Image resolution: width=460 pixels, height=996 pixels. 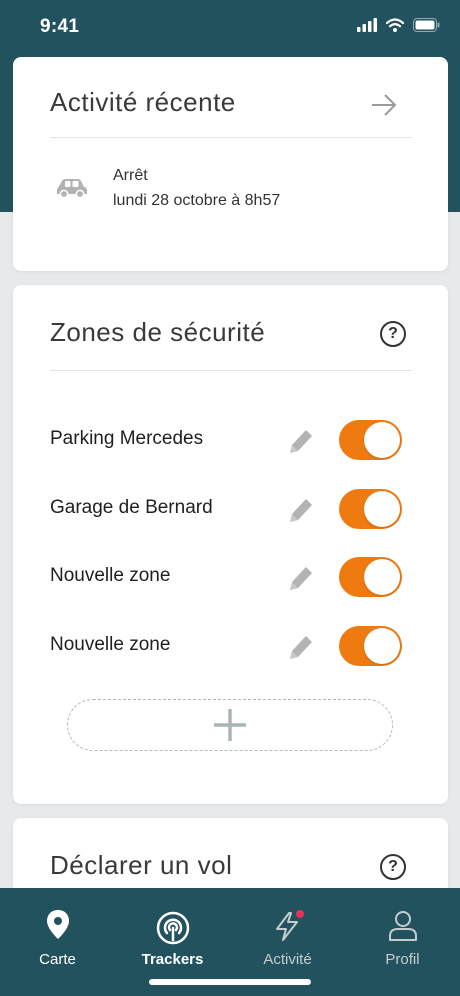 What do you see at coordinates (131, 507) in the screenshot?
I see `zone-name: Garage de Bernard` at bounding box center [131, 507].